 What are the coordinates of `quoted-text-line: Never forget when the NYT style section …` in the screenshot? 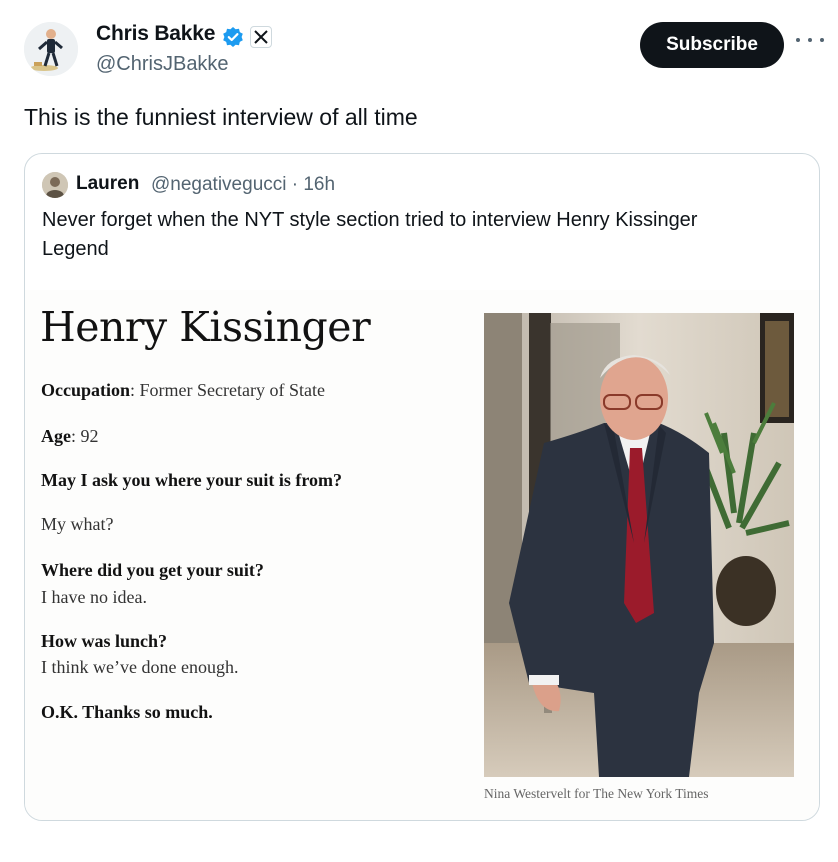 It's located at (370, 220).